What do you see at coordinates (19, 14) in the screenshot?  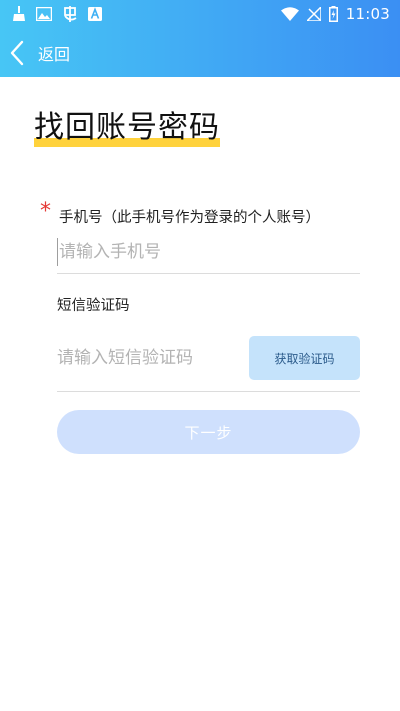 I see `cleaner-icon` at bounding box center [19, 14].